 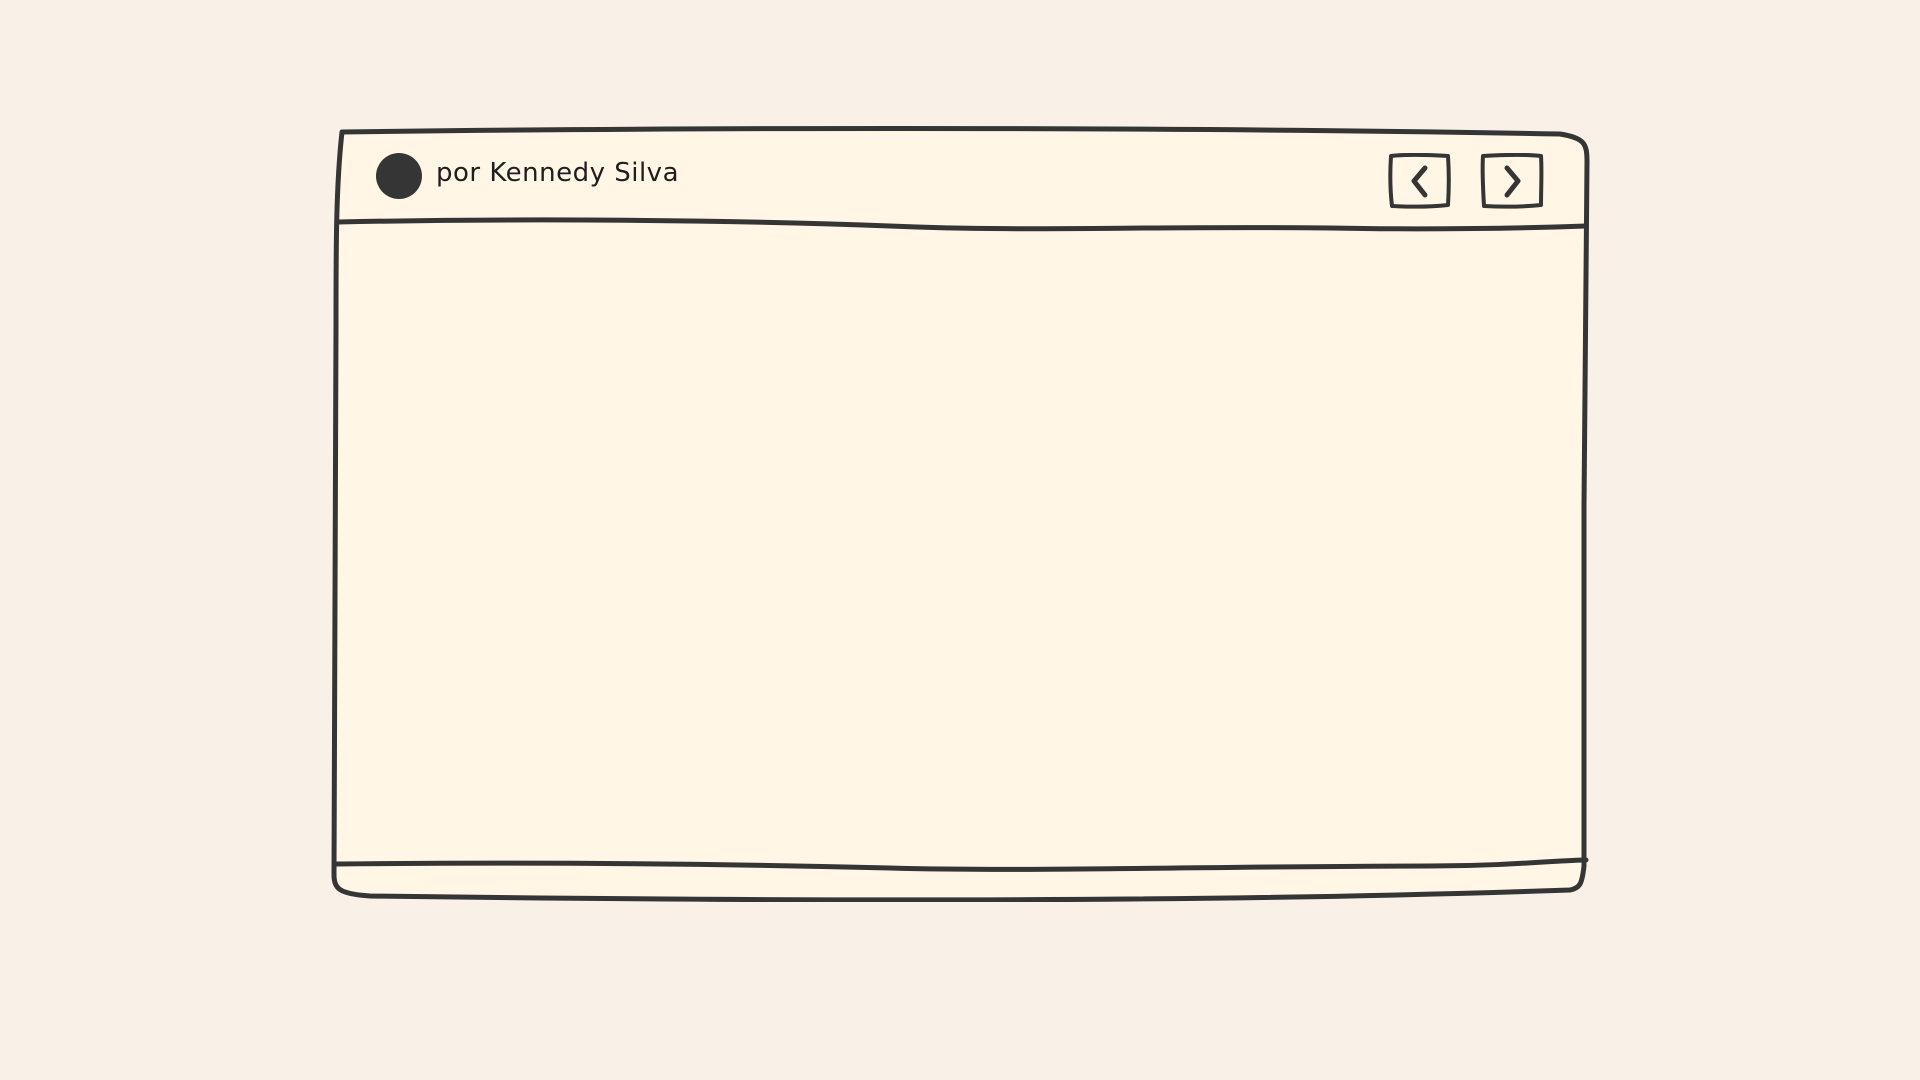 I want to click on author-label: por Kennedy Silva, so click(x=557, y=173).